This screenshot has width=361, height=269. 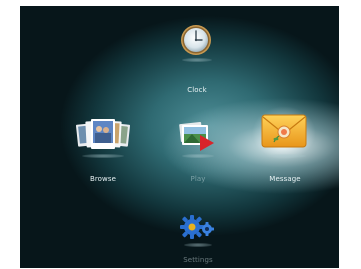 What do you see at coordinates (103, 135) in the screenshot?
I see `photo-stack-icon` at bounding box center [103, 135].